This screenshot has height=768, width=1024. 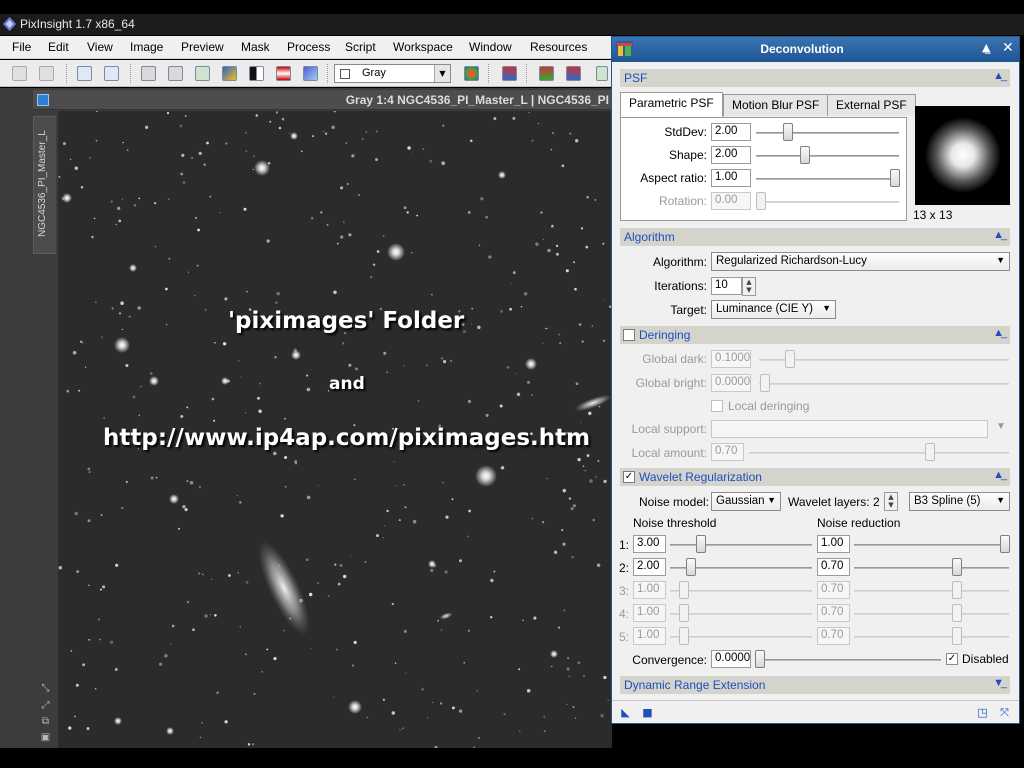 I want to click on mask-icon, so click(x=283, y=73).